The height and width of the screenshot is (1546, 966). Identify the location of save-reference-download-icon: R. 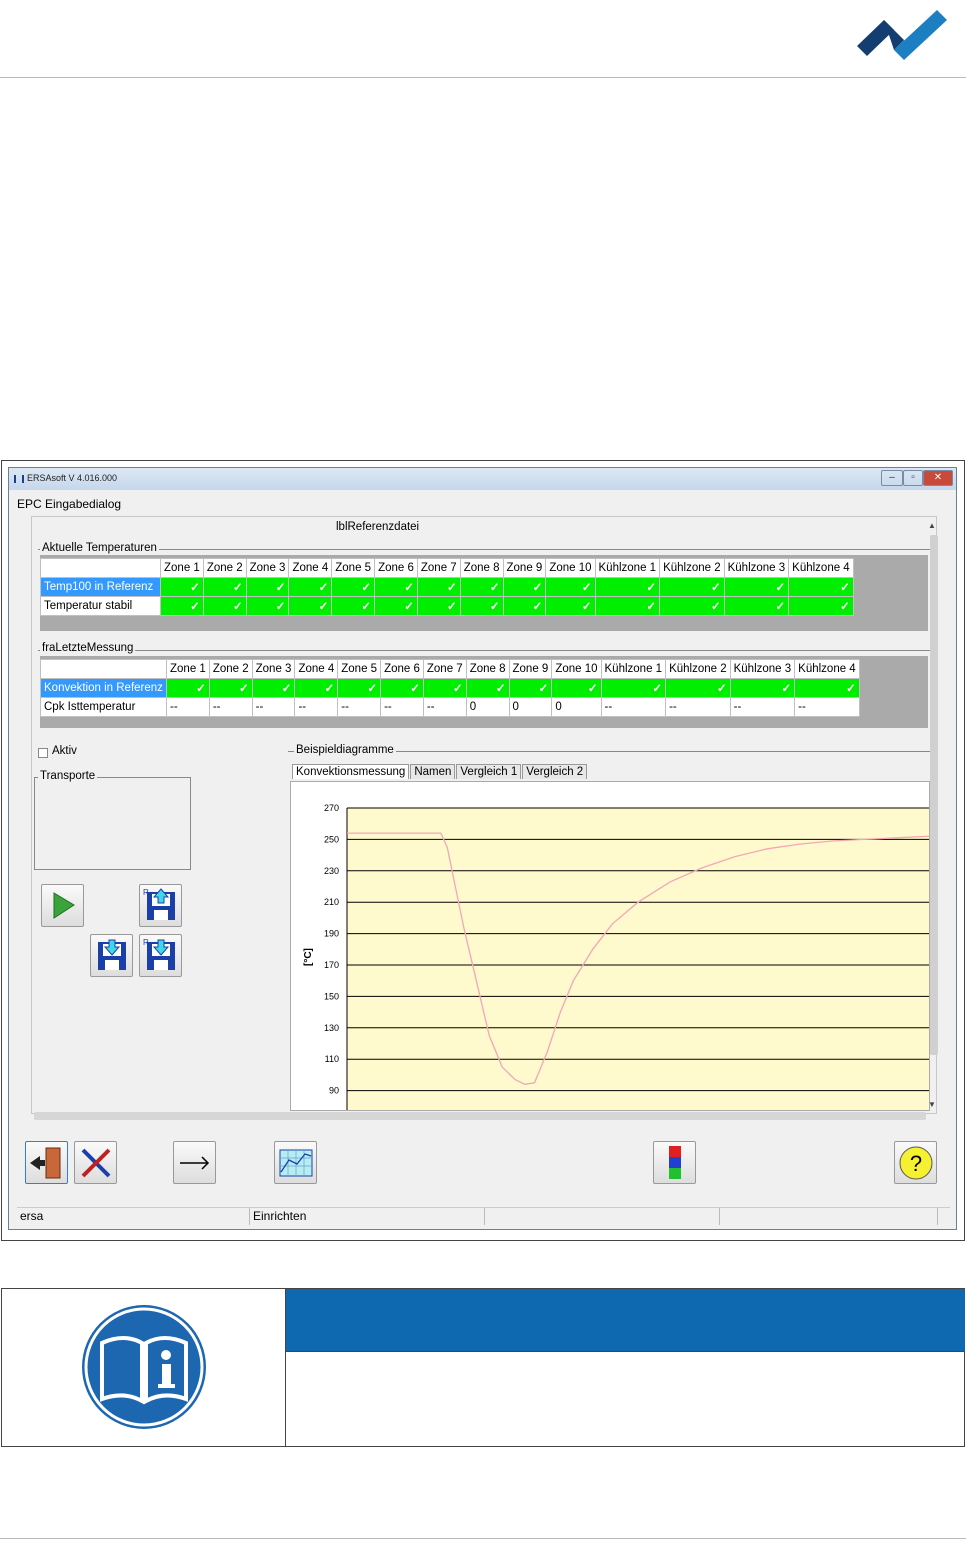
(159, 954).